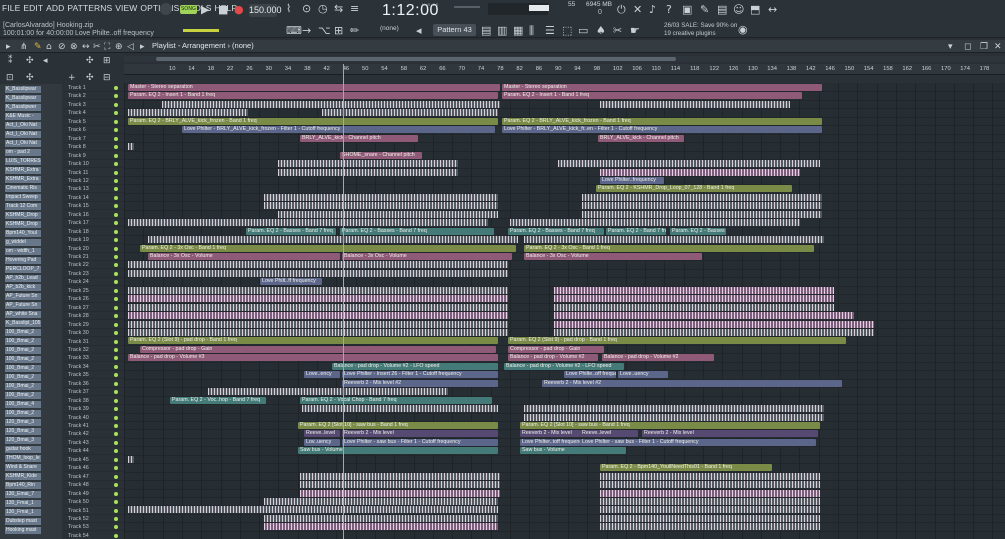 This screenshot has width=1005, height=539. Describe the element at coordinates (93, 418) in the screenshot. I see `track-header: Track 40` at that location.